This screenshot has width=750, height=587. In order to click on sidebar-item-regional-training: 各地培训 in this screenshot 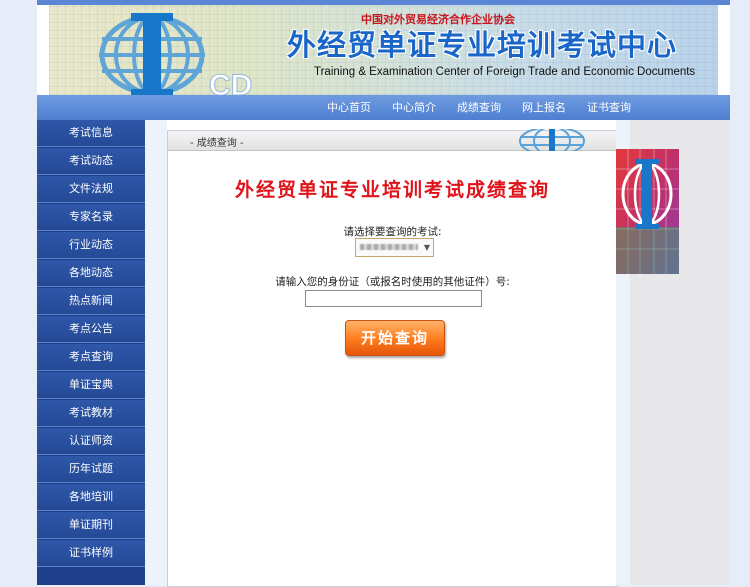, I will do `click(91, 497)`.